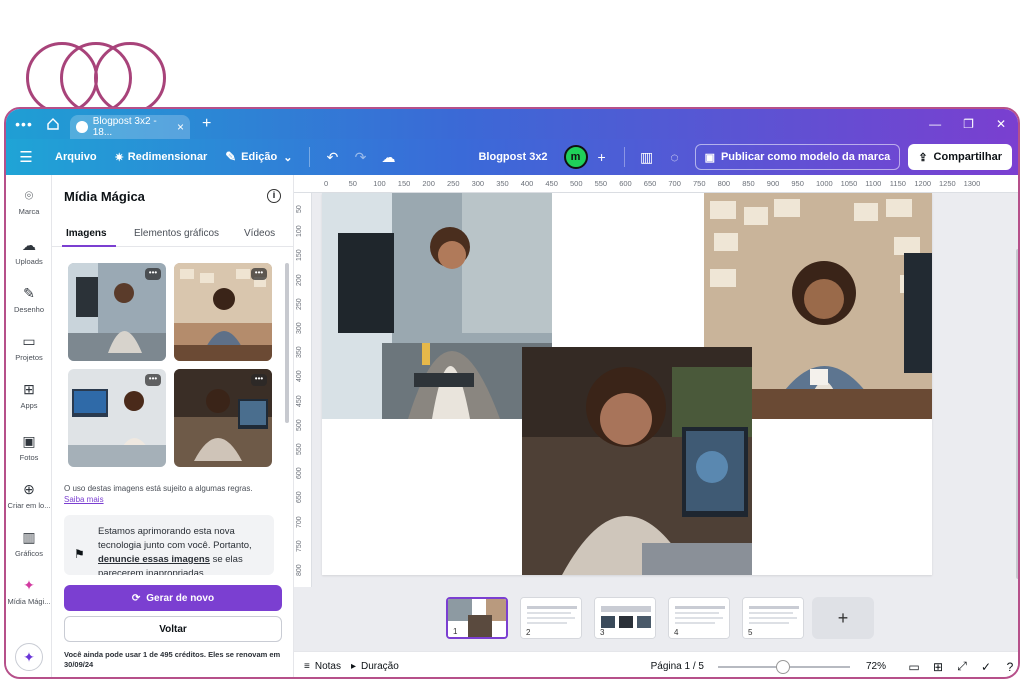 The width and height of the screenshot is (1024, 682). What do you see at coordinates (677, 666) in the screenshot?
I see `page-indicator: Página 1 / 5` at bounding box center [677, 666].